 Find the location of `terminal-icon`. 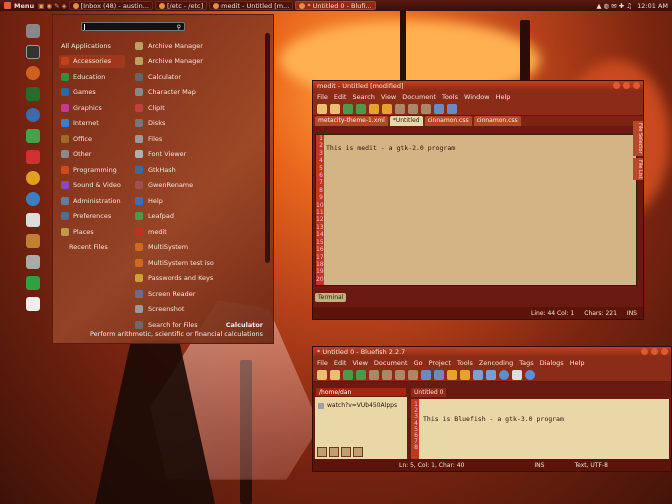

terminal-icon is located at coordinates (33, 52).